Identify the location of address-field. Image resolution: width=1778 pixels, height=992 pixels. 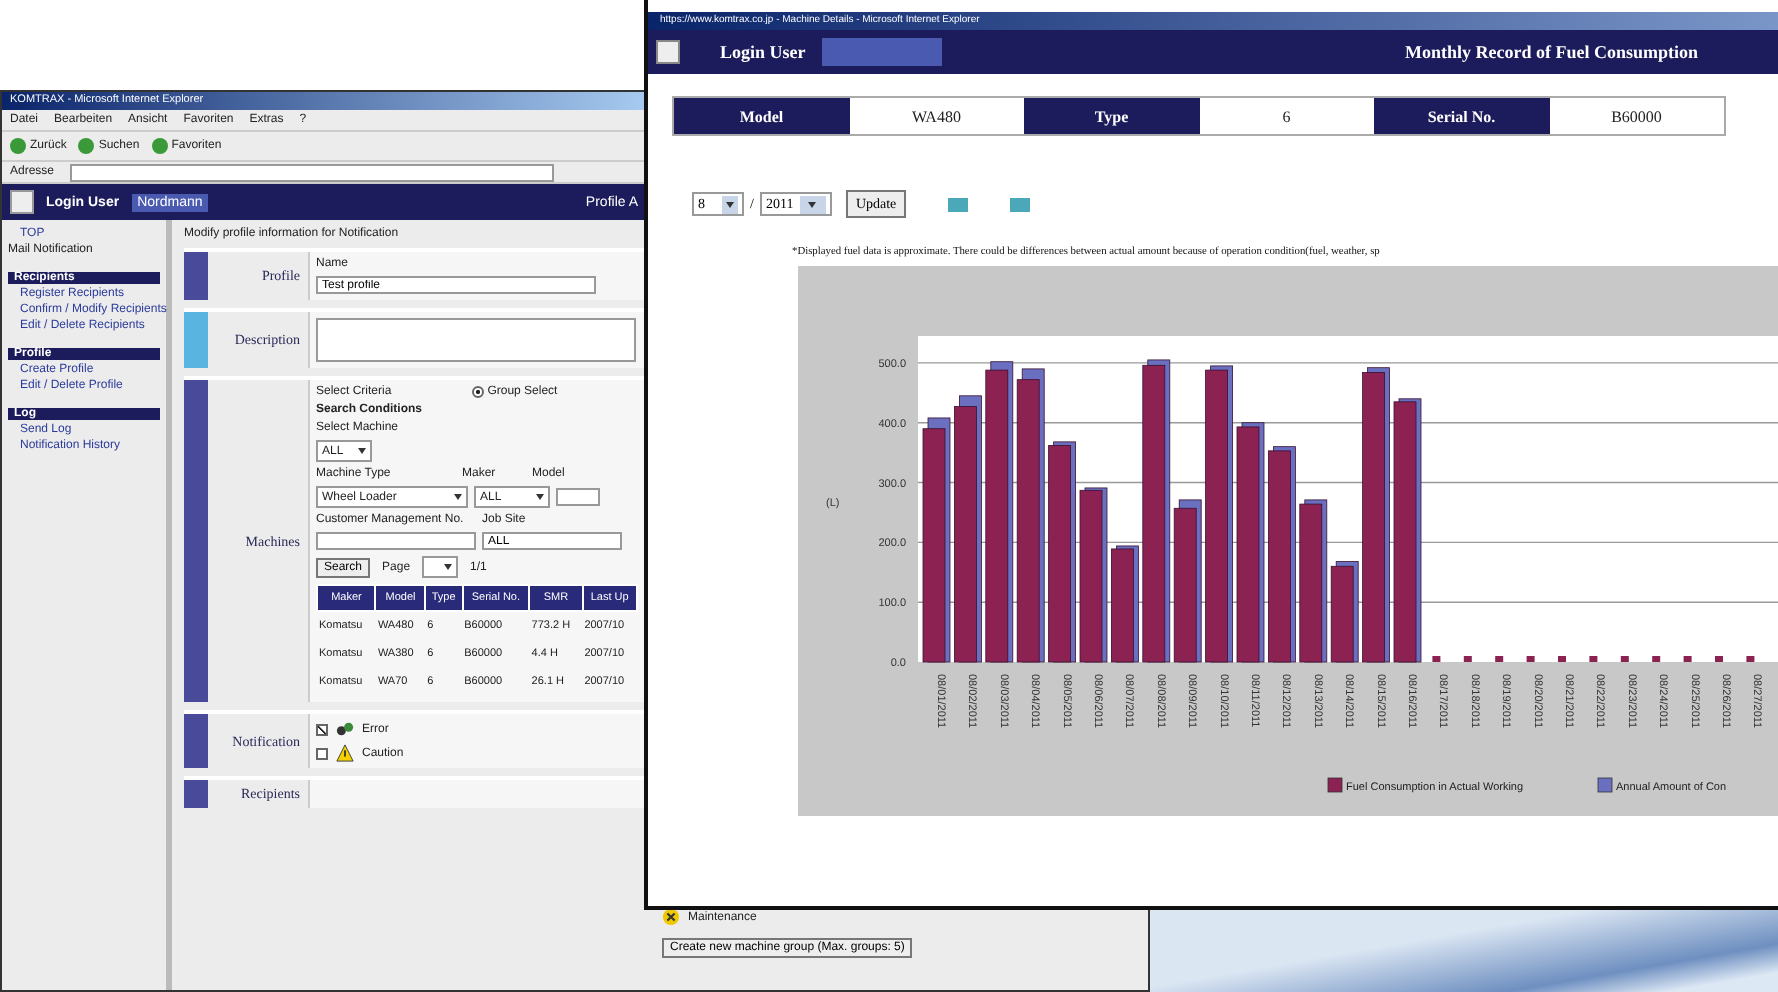
(312, 172).